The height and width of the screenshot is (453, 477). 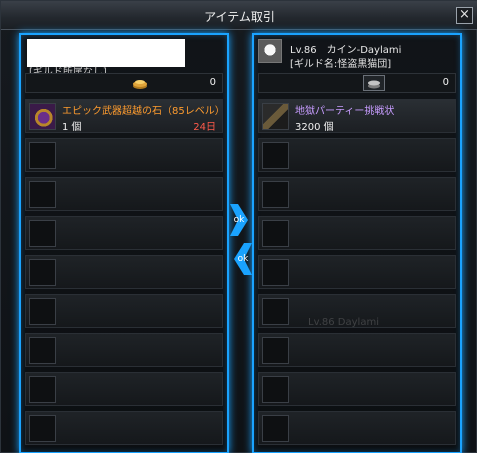 What do you see at coordinates (204, 127) in the screenshot?
I see `my-item-days: 24日` at bounding box center [204, 127].